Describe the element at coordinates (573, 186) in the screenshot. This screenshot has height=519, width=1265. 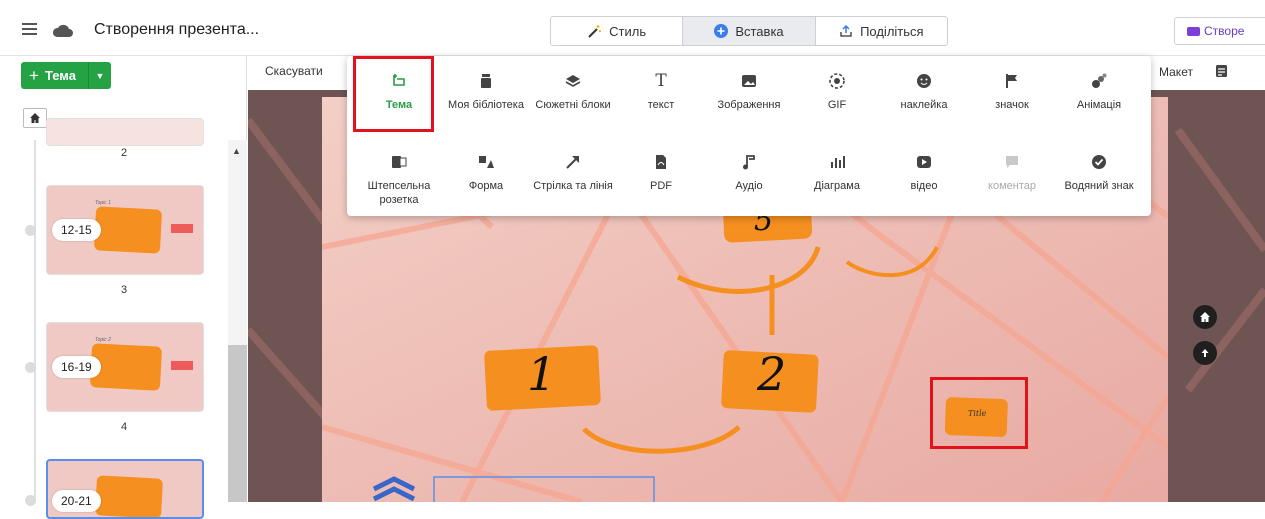
I see `insert-arrow-label: Стрілка та лінія` at that location.